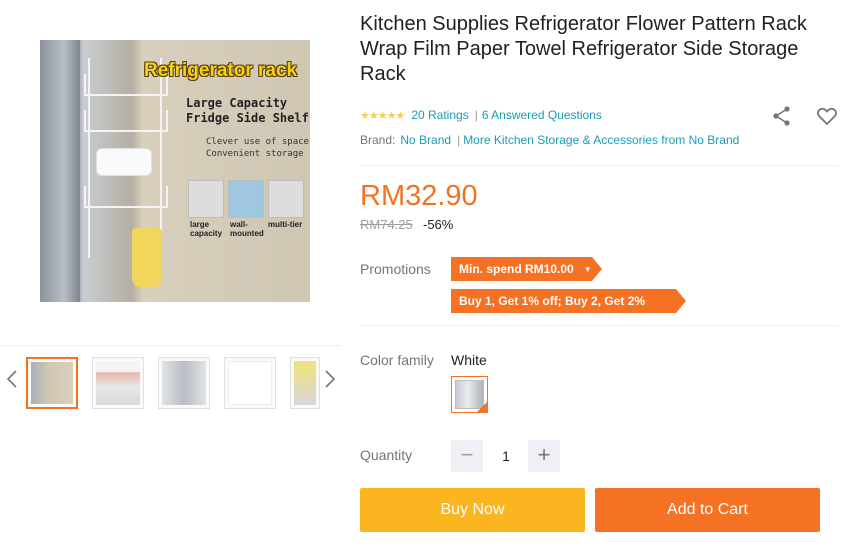 This screenshot has width=863, height=559. Describe the element at coordinates (382, 115) in the screenshot. I see `star-rating: ★★★★★` at that location.